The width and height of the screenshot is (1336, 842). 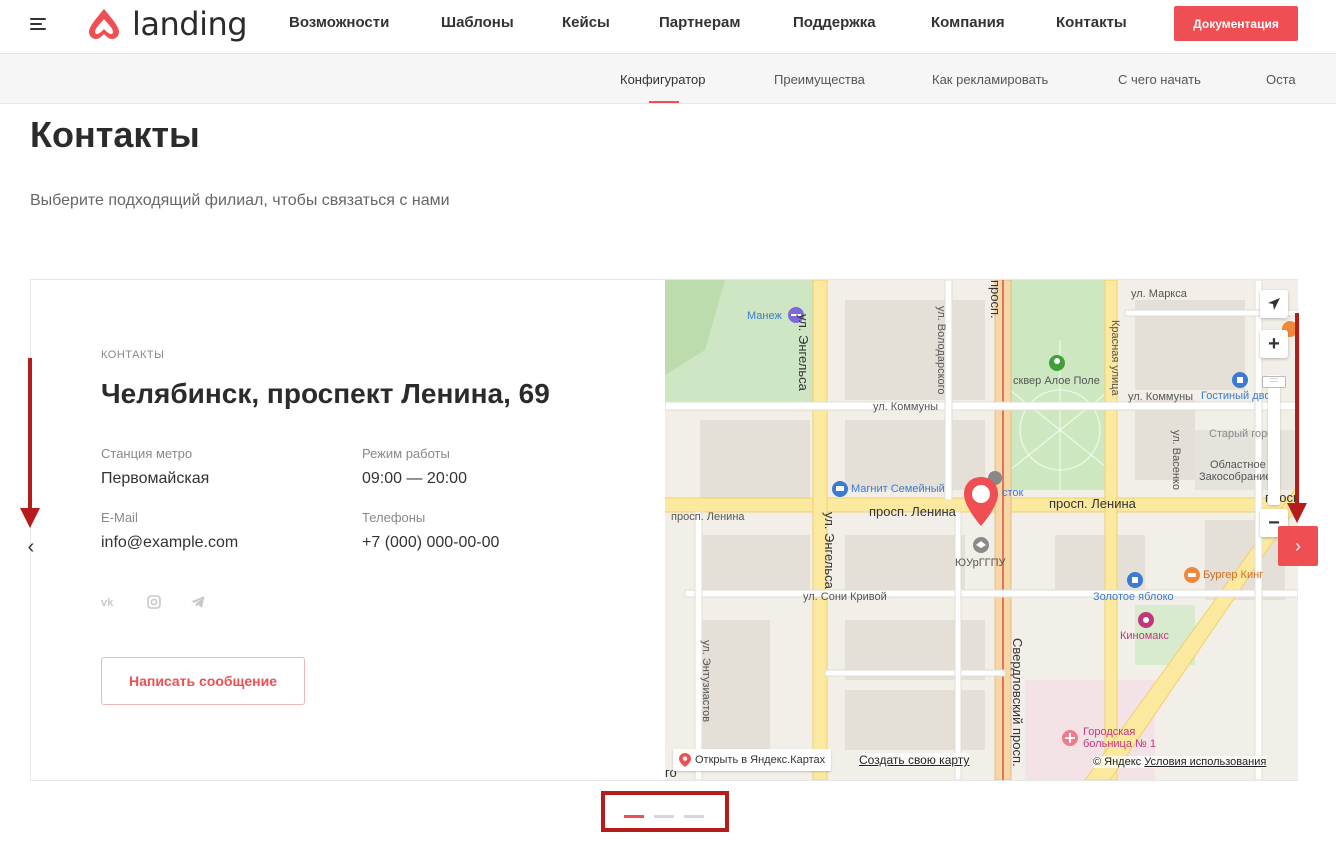 I want to click on map-copyright: © Яндекс Условия использования, so click(x=1180, y=762).